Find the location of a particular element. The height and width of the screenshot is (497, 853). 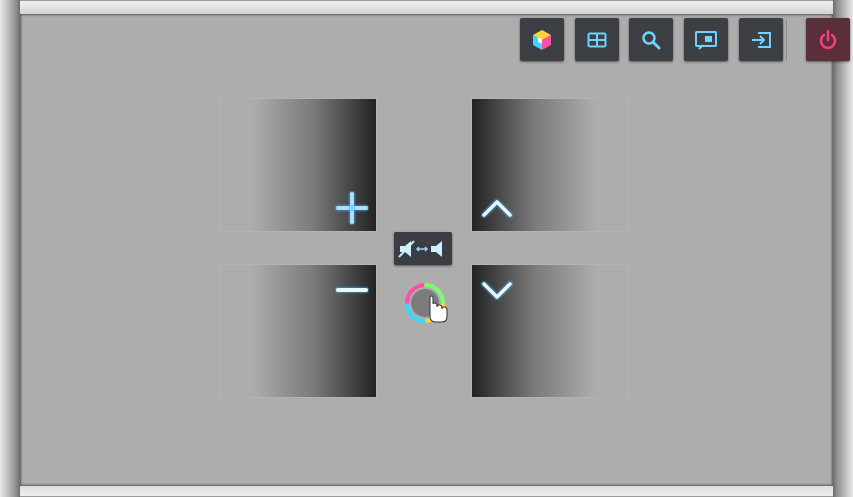

screen-mirror-button is located at coordinates (706, 39).